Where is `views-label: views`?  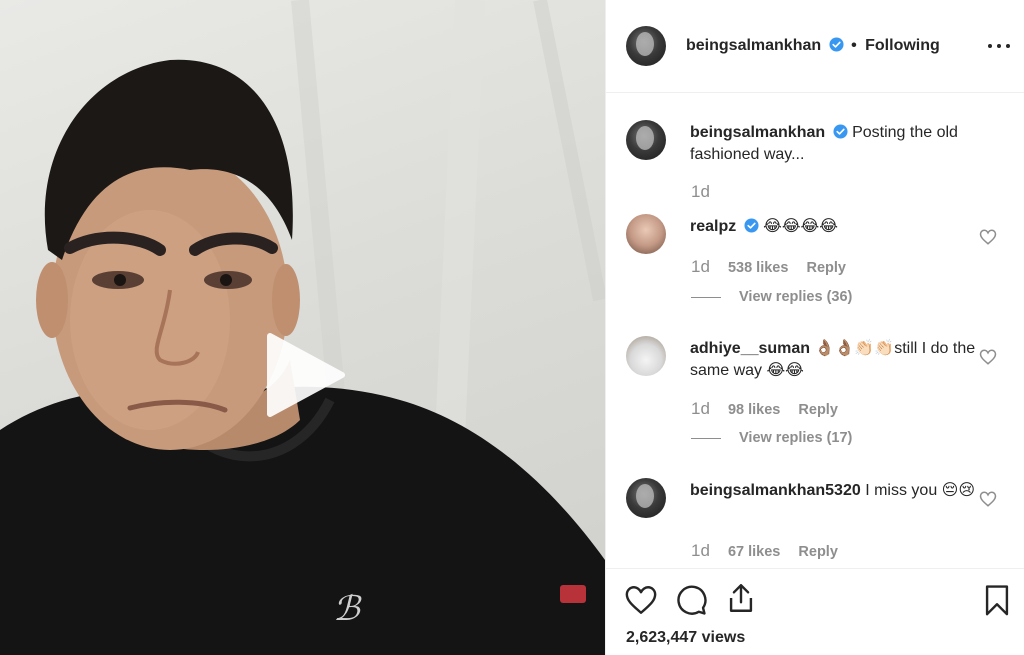
views-label: views is located at coordinates (723, 637).